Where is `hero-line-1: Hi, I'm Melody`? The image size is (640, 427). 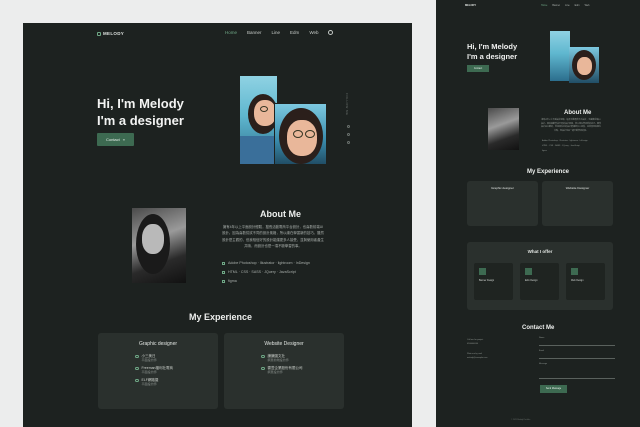 hero-line-1: Hi, I'm Melody is located at coordinates (140, 103).